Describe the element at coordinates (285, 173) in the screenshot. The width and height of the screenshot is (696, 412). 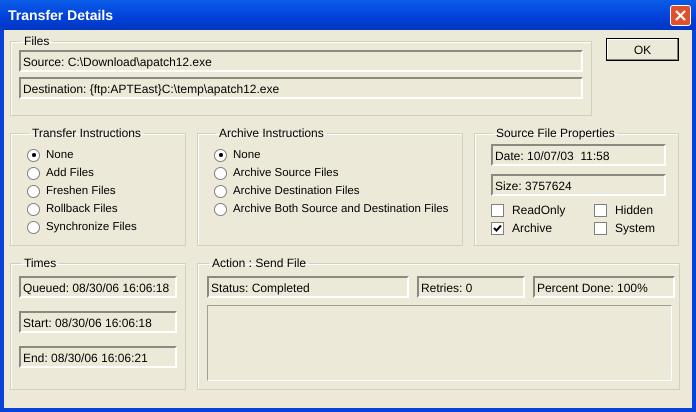
I see `radio-label: Archive Source Files` at that location.